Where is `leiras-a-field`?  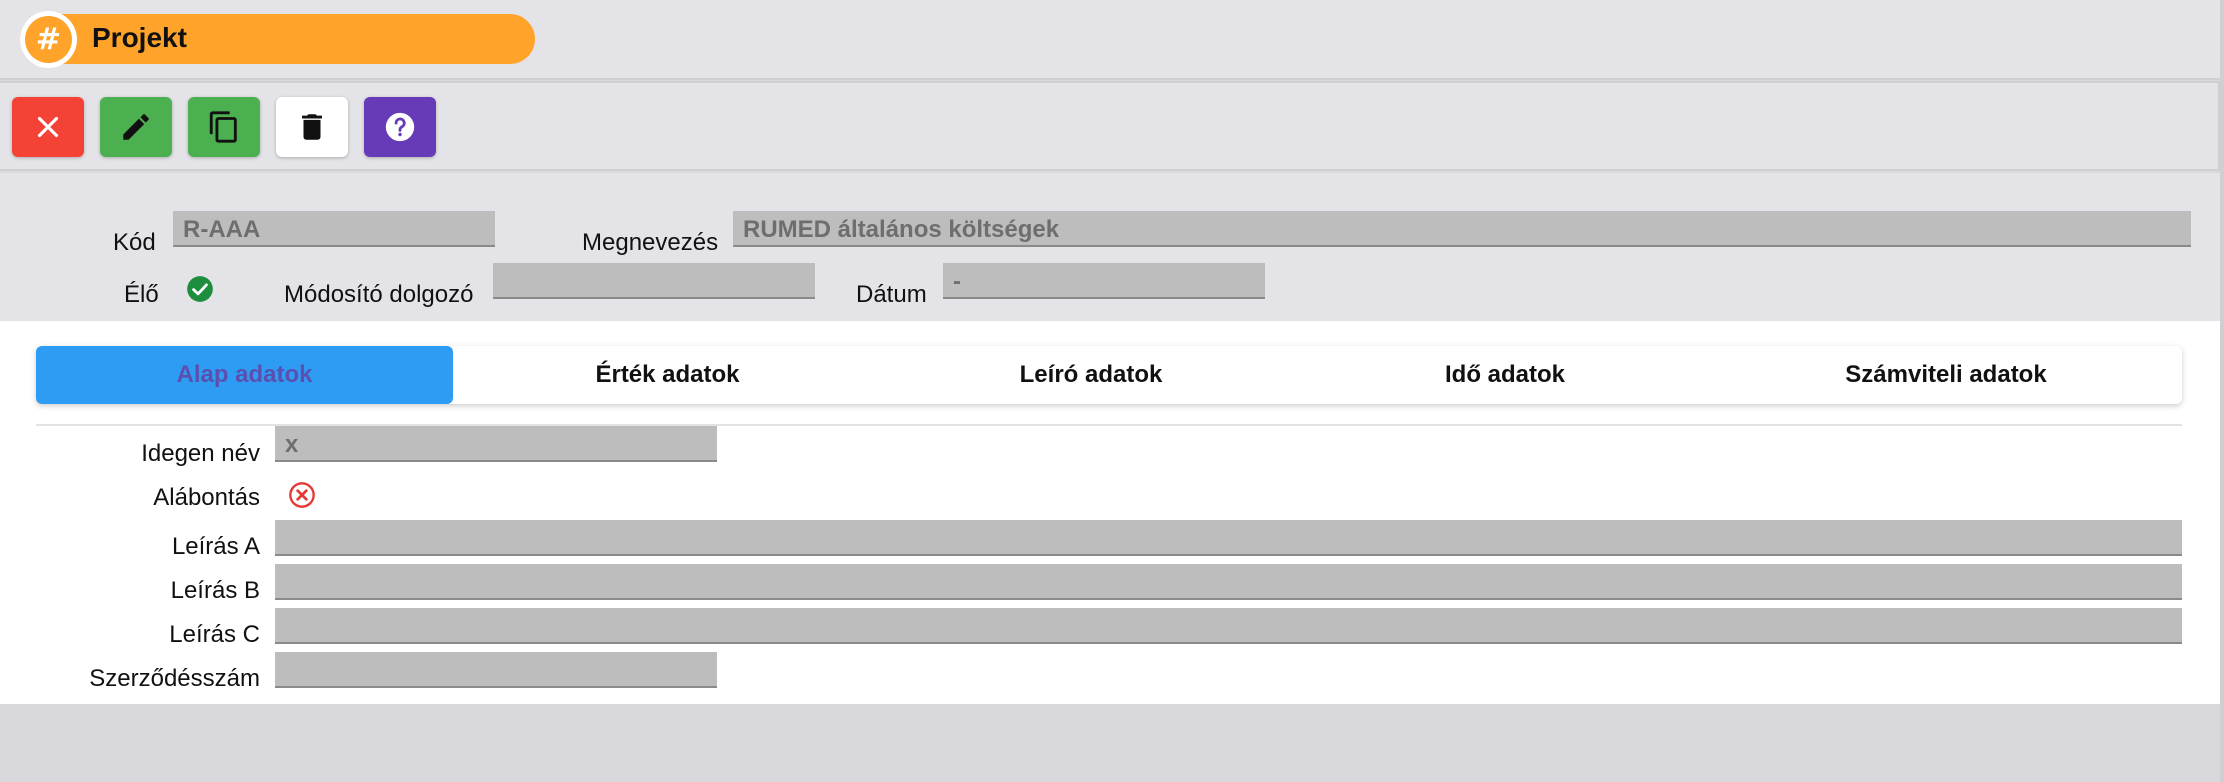
leiras-a-field is located at coordinates (1228, 538).